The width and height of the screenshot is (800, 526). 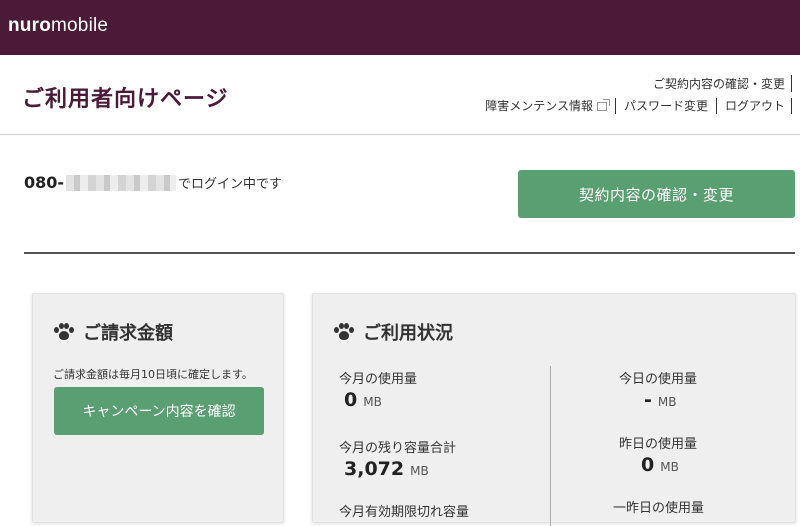 I want to click on yesterday-usage-unit: MB, so click(x=669, y=467).